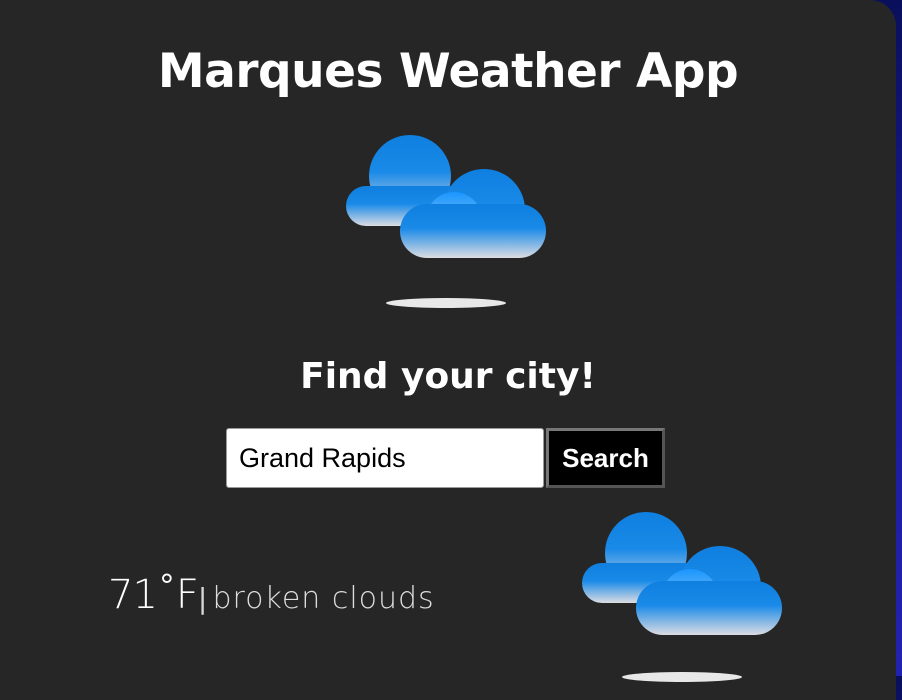 This screenshot has width=902, height=700. What do you see at coordinates (448, 376) in the screenshot?
I see `search-heading: Find your city!` at bounding box center [448, 376].